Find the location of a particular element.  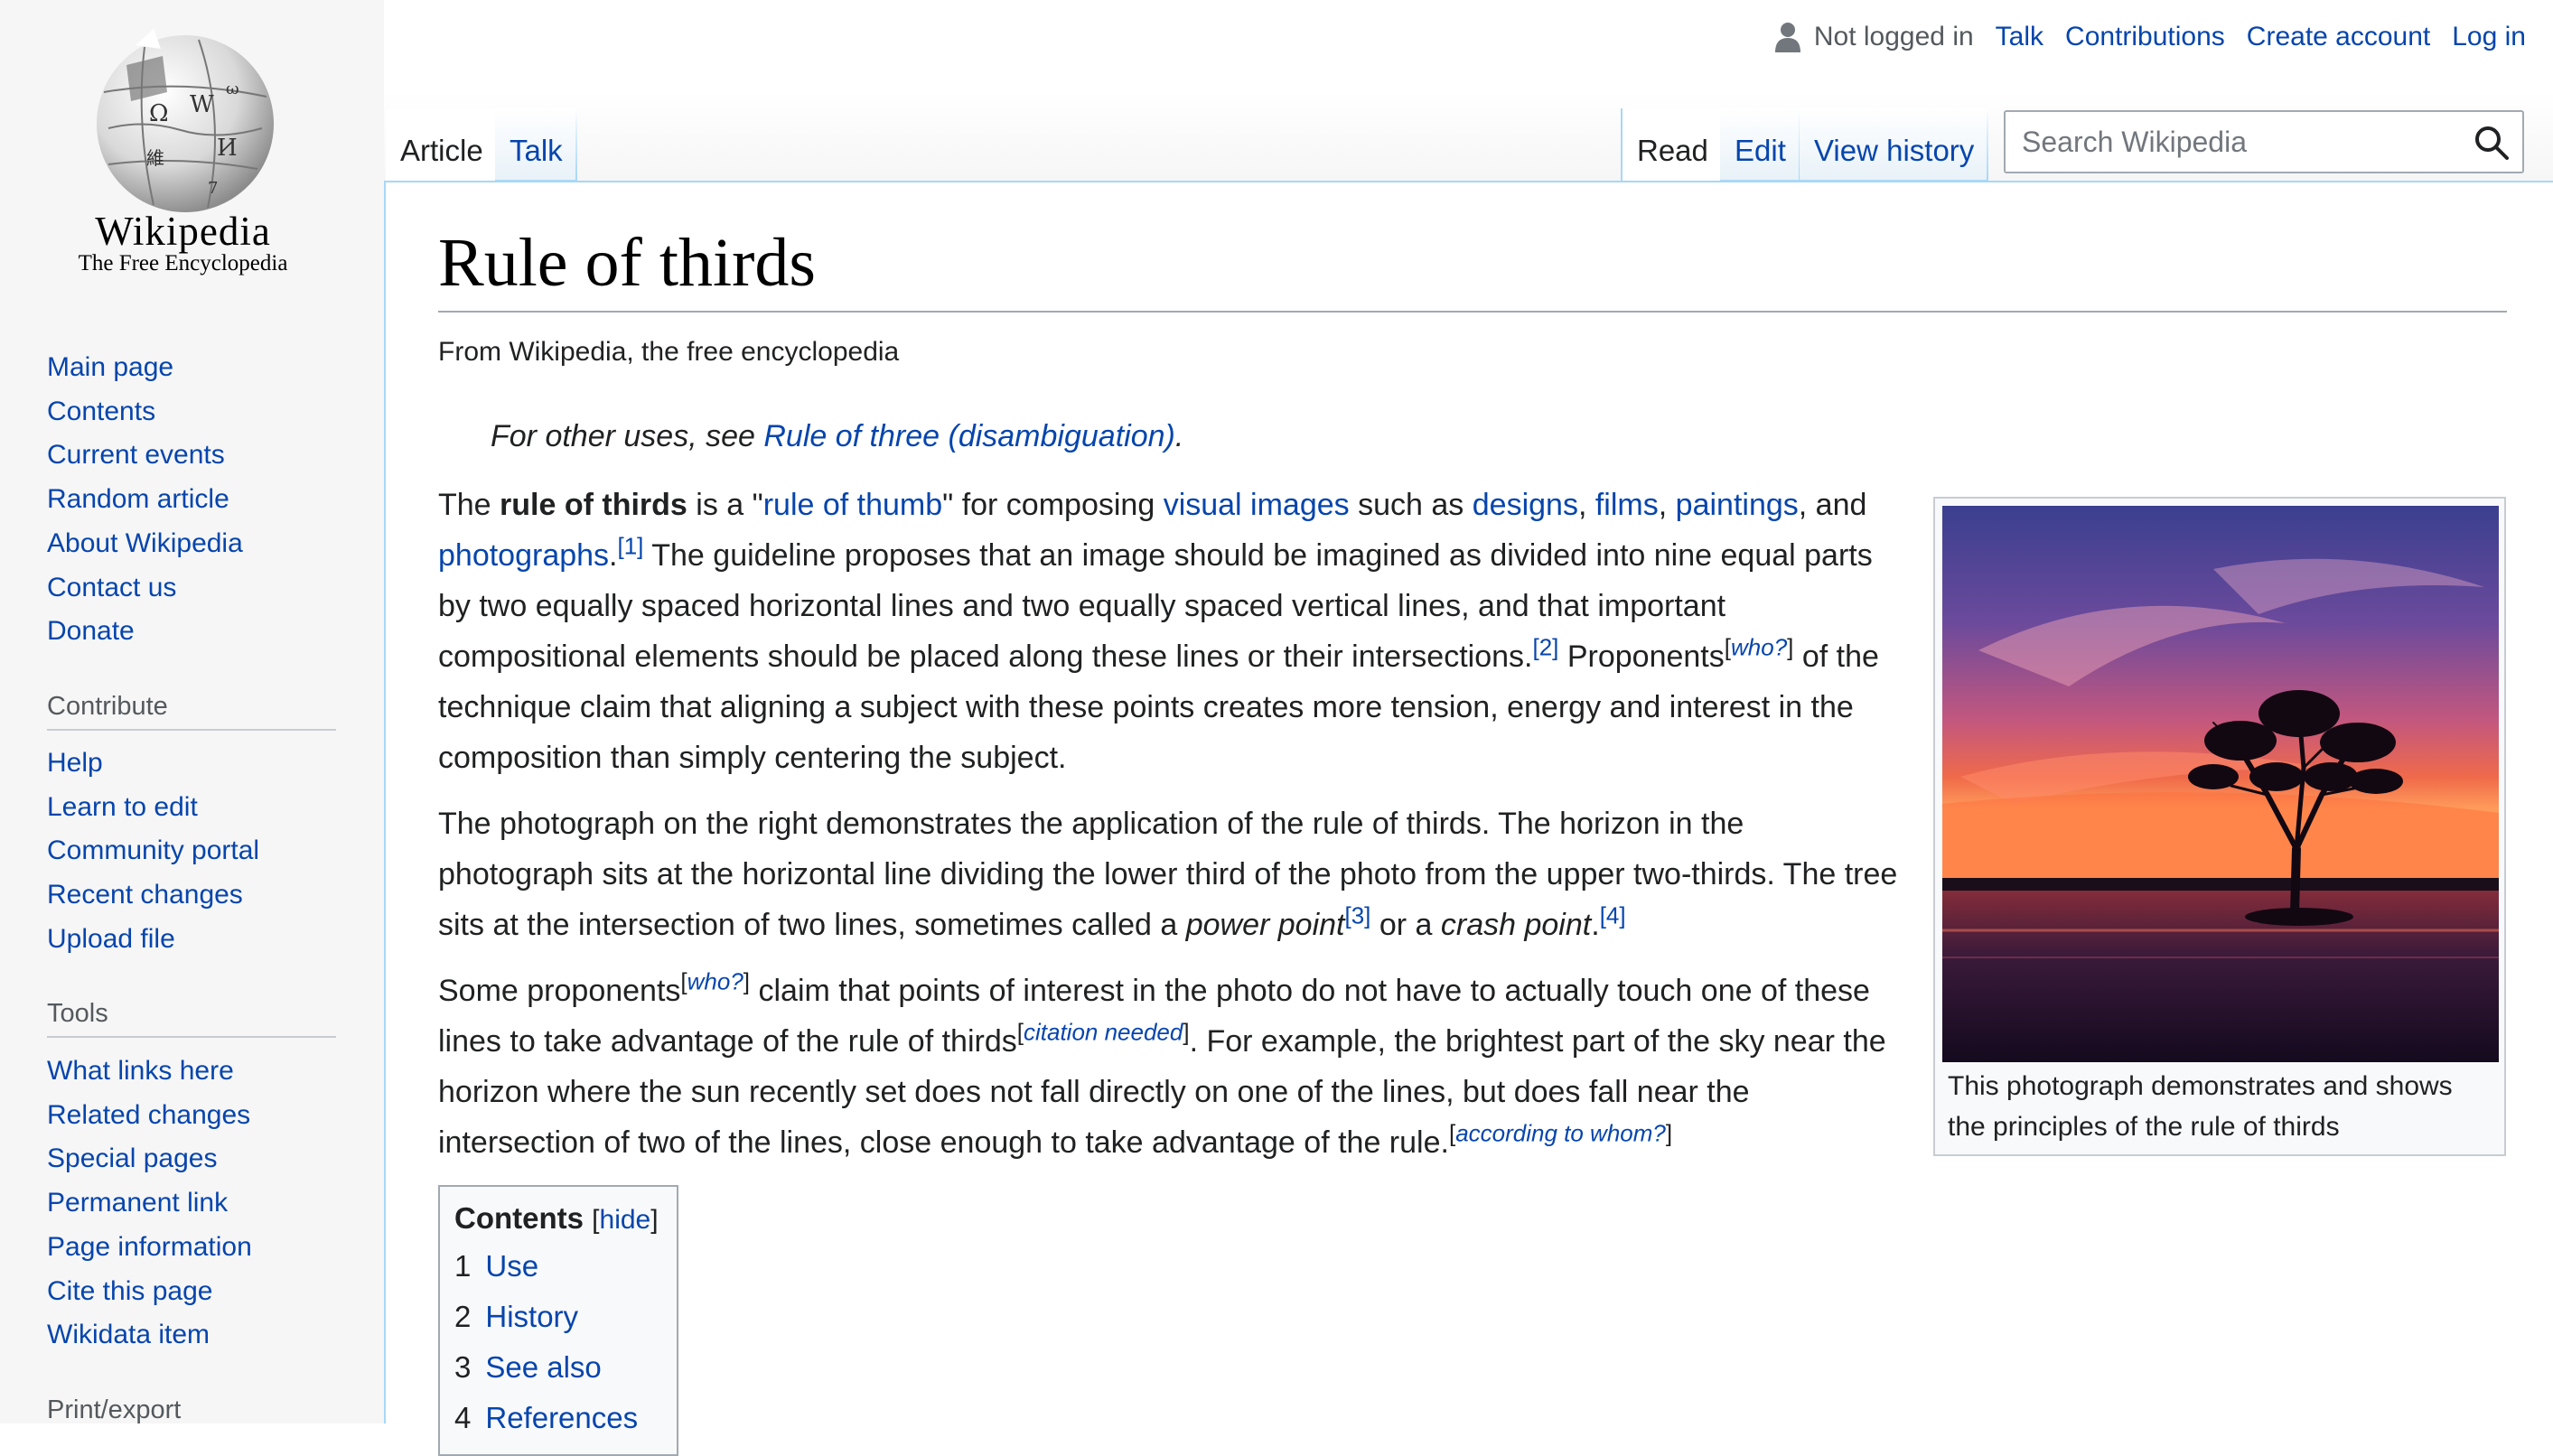

search-icon is located at coordinates (2492, 143).